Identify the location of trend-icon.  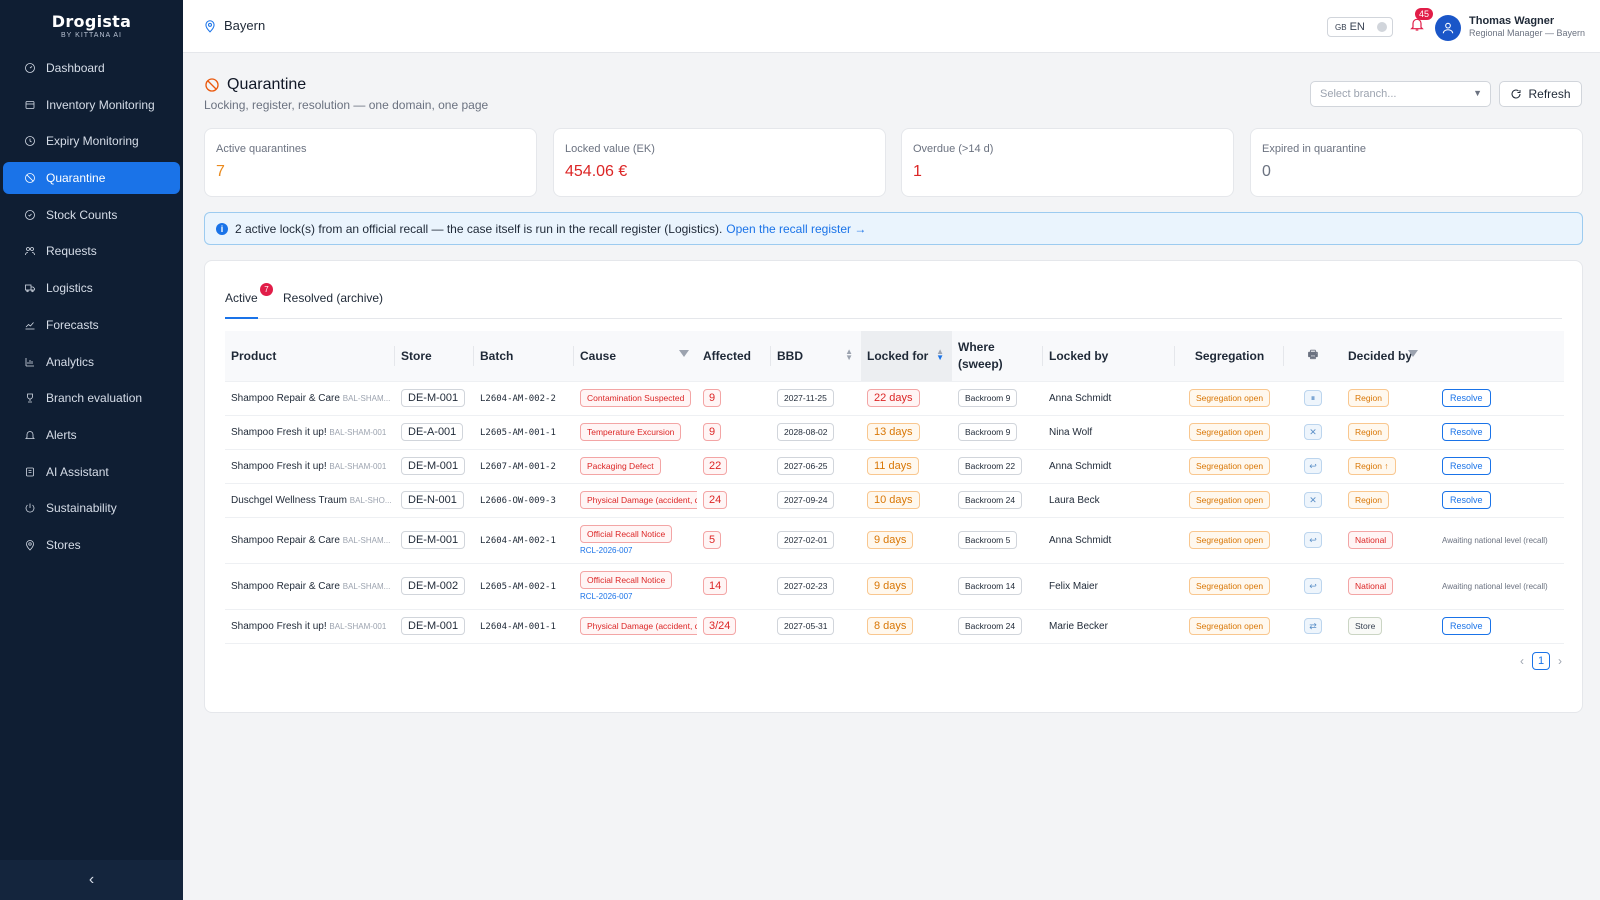
(30, 325).